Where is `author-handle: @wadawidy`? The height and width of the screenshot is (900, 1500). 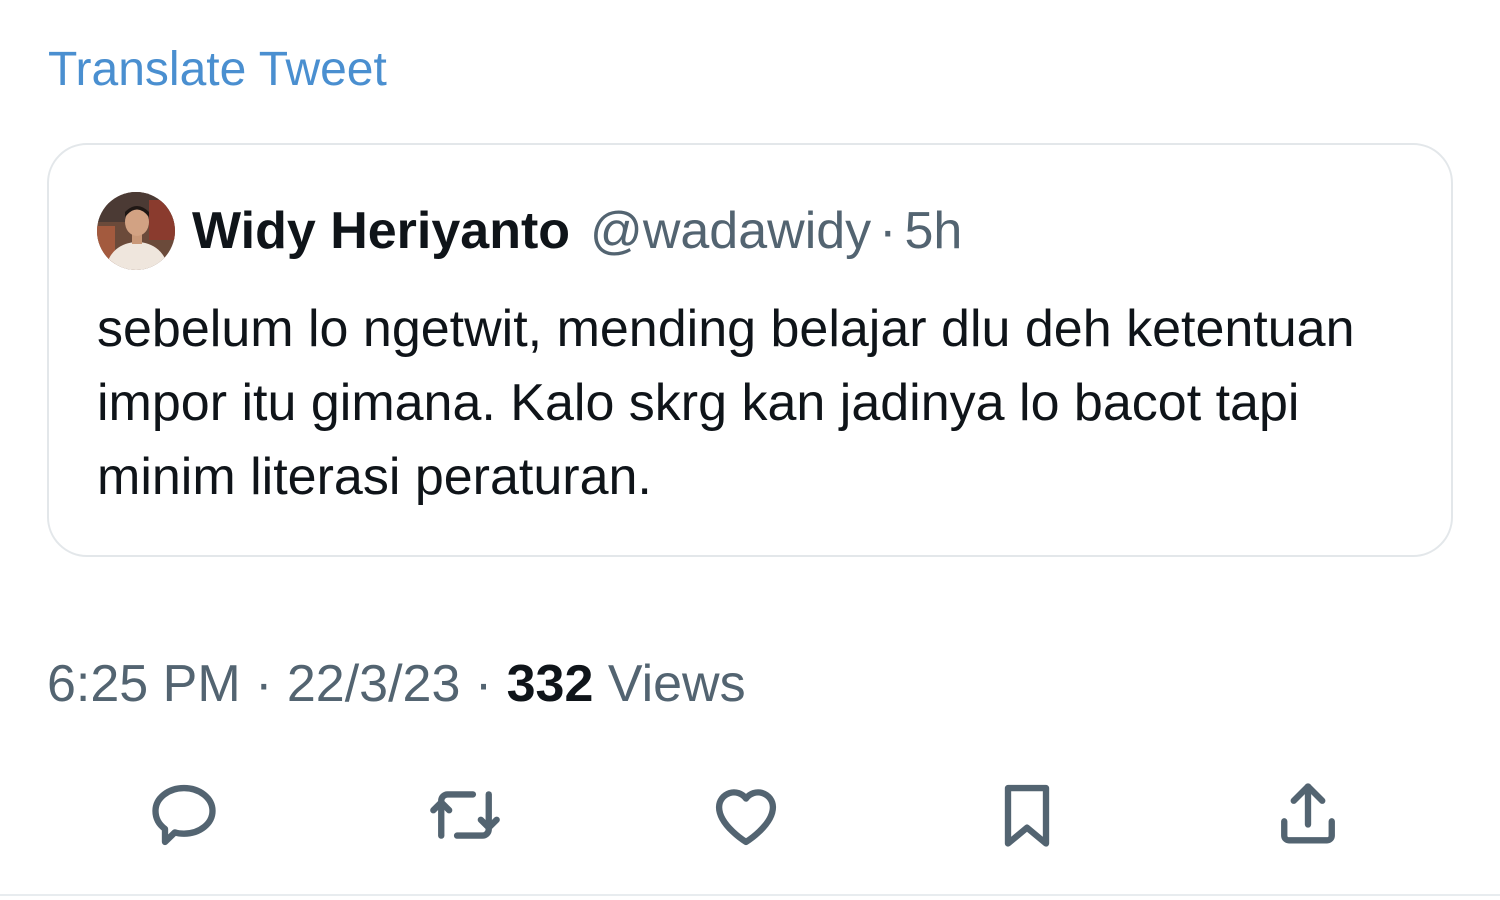
author-handle: @wadawidy is located at coordinates (730, 231).